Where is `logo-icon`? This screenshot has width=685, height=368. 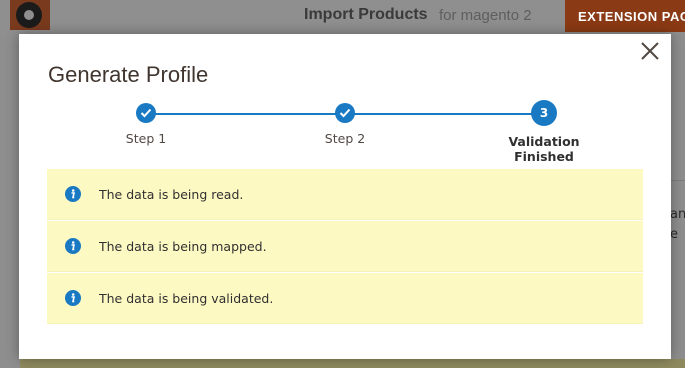 logo-icon is located at coordinates (29, 15).